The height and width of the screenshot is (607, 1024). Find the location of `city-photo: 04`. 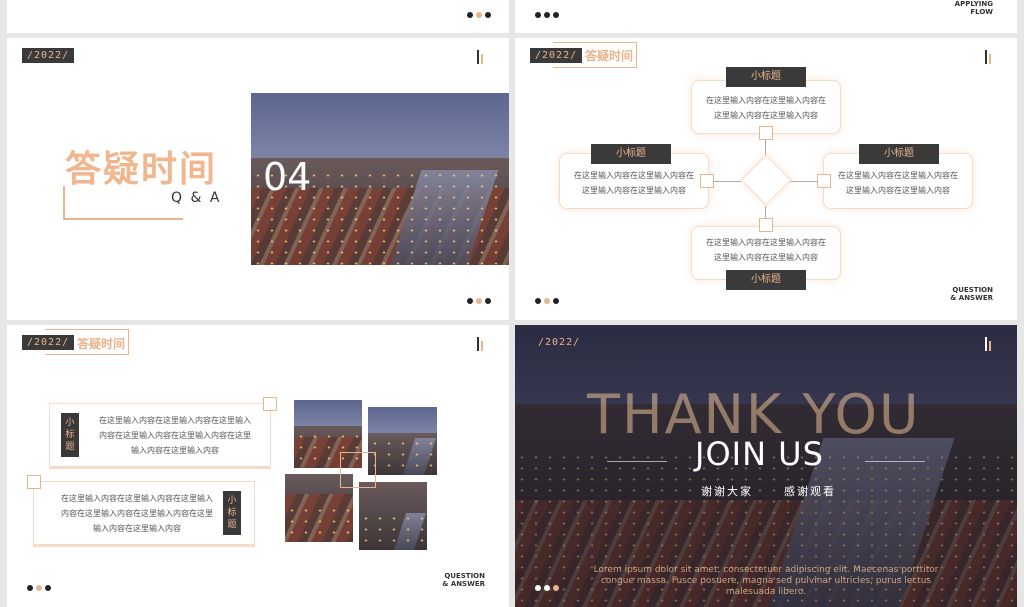

city-photo: 04 is located at coordinates (380, 179).